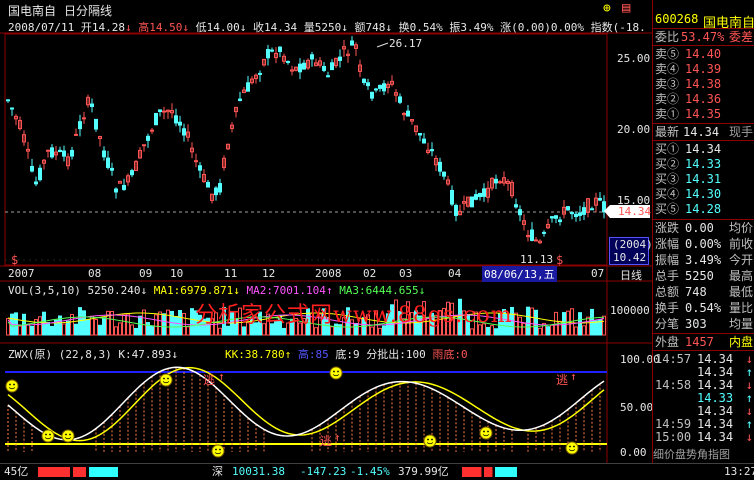  Describe the element at coordinates (667, 228) in the screenshot. I see `stat-label: 涨跌` at that location.